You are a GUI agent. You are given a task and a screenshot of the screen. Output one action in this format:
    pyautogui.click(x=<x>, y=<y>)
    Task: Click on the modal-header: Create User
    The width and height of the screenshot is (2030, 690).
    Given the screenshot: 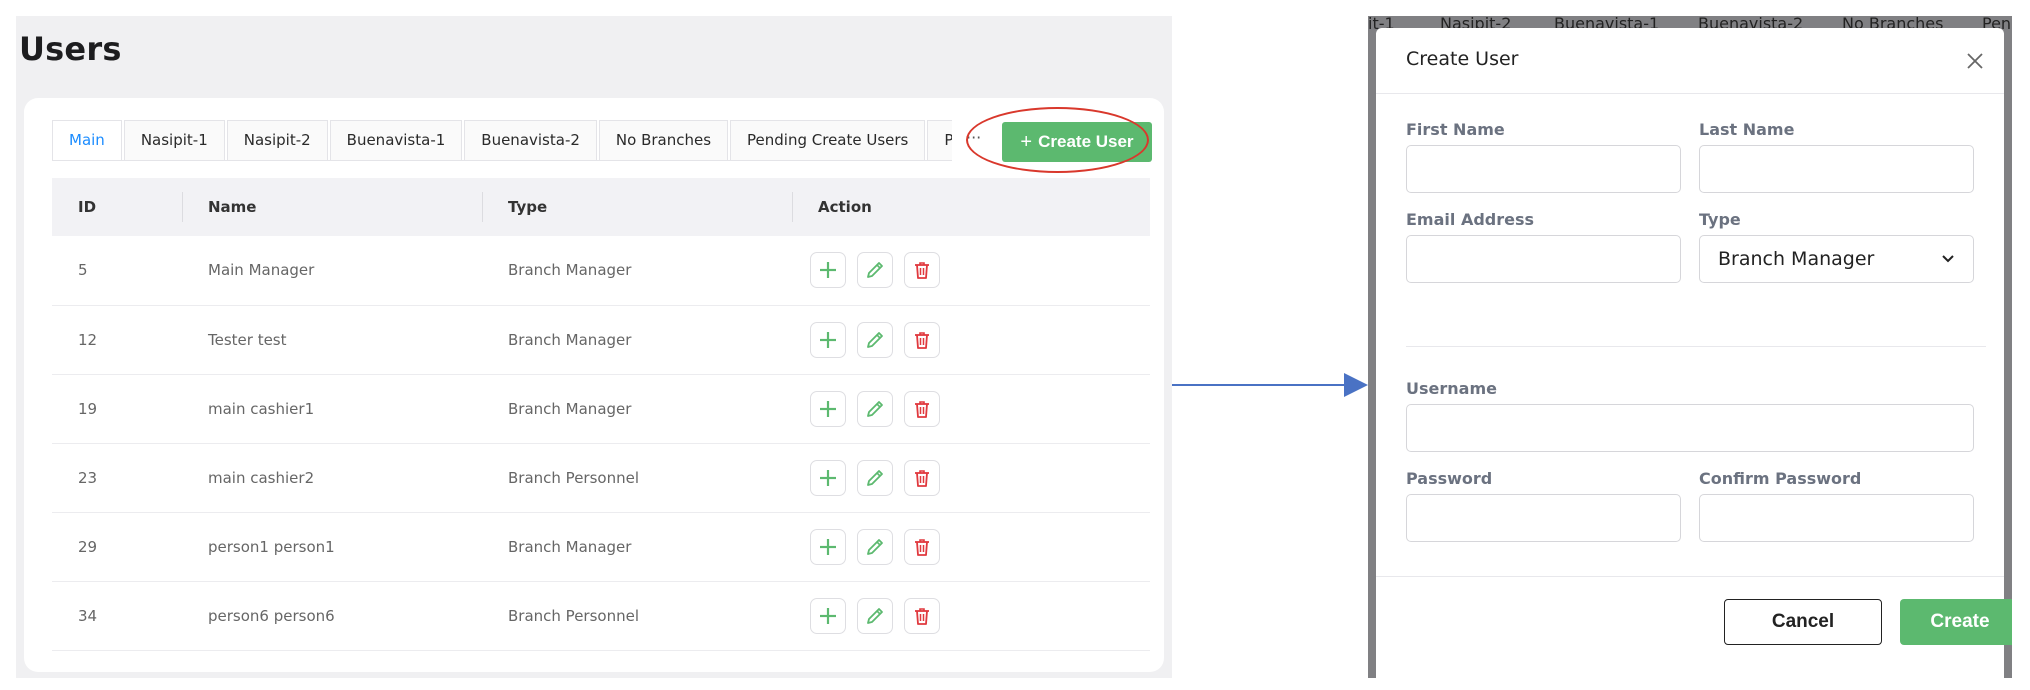 What is the action you would take?
    pyautogui.click(x=1690, y=61)
    